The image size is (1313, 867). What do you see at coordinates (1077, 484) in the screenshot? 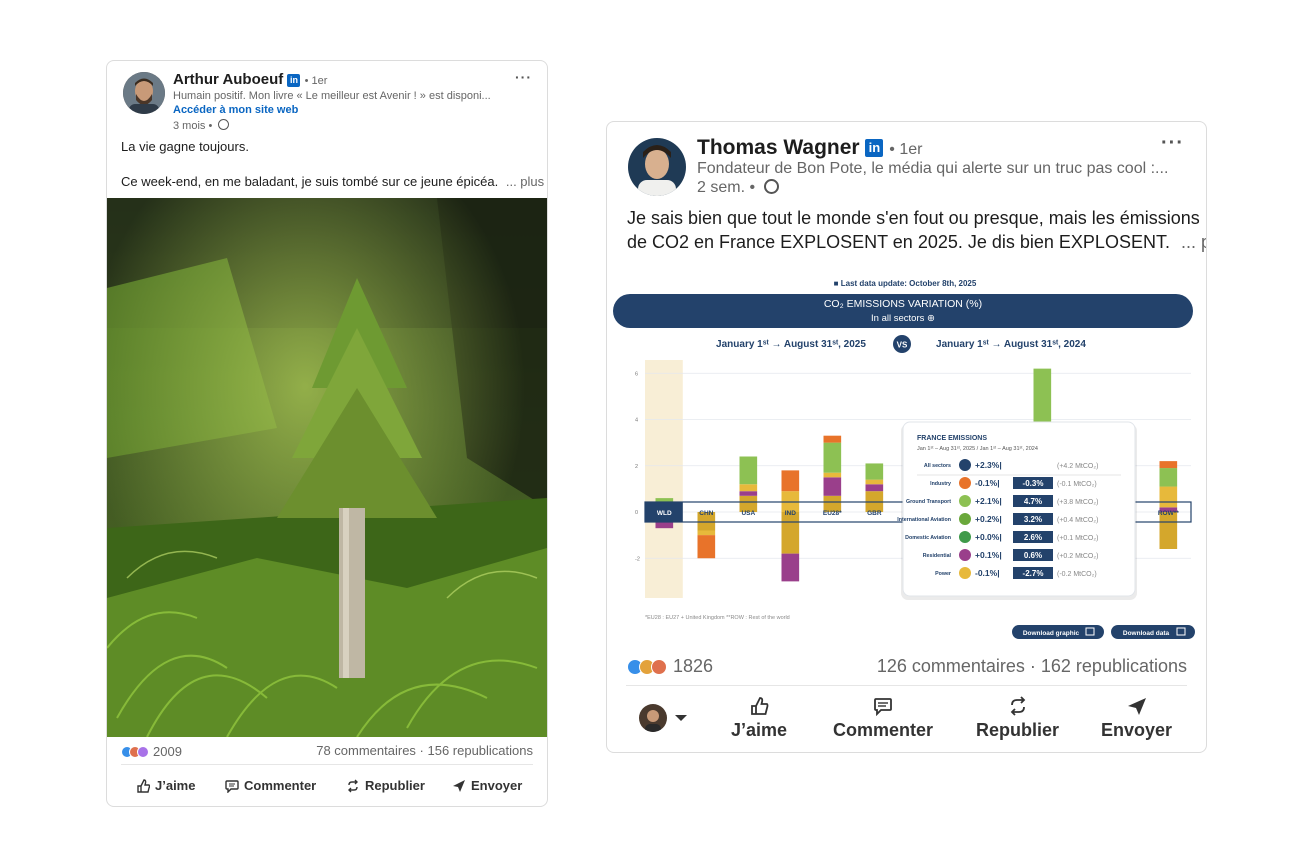
I see `panel-row-abs: (-0.1 MtCO₂)` at bounding box center [1077, 484].